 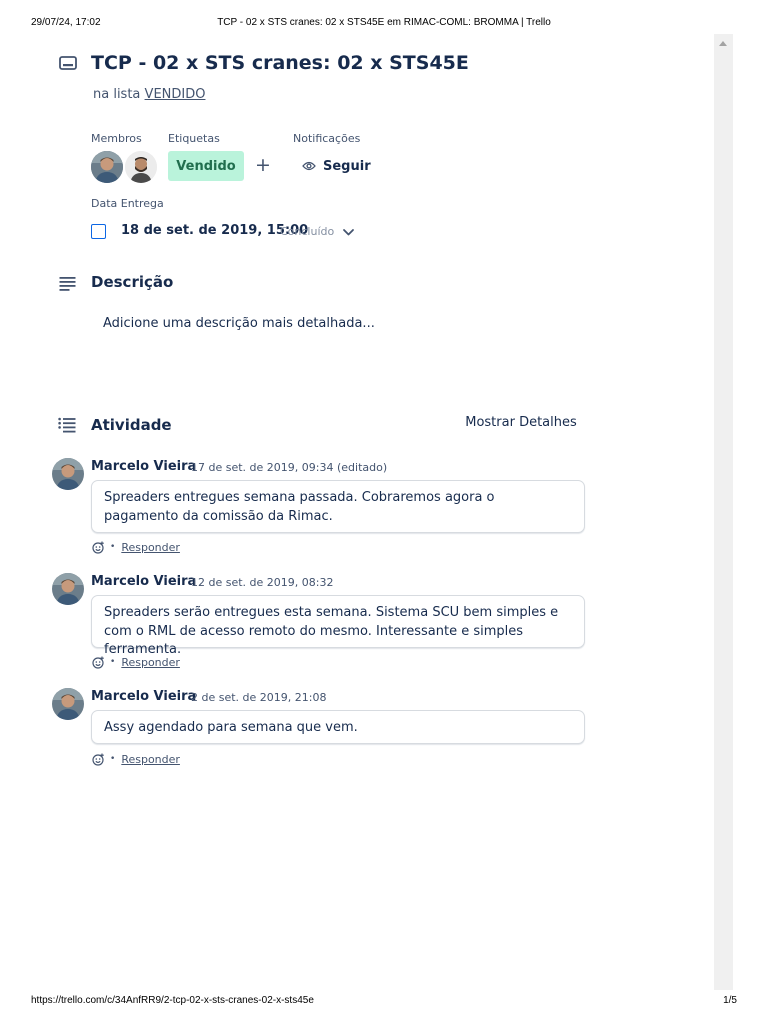 What do you see at coordinates (194, 138) in the screenshot?
I see `labels-label: Etiquetas` at bounding box center [194, 138].